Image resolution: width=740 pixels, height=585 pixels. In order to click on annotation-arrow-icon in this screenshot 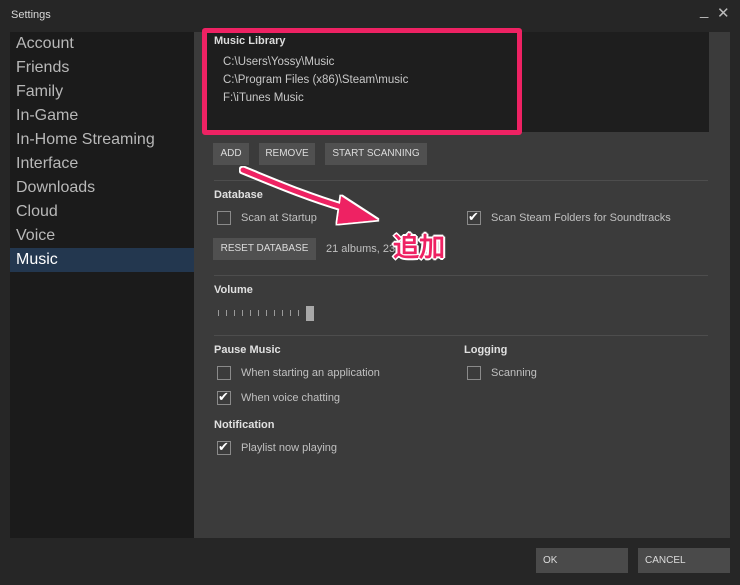, I will do `click(309, 195)`.